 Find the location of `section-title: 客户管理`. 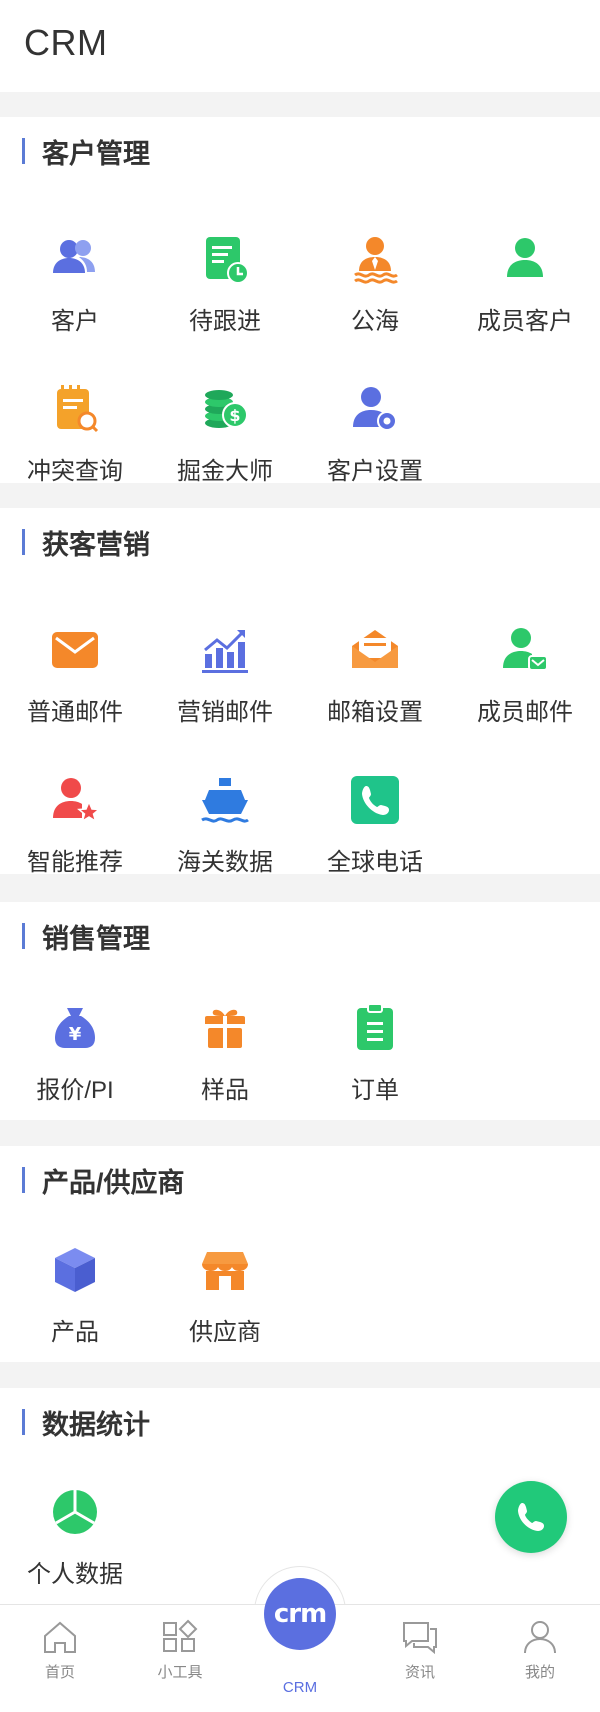

section-title: 客户管理 is located at coordinates (96, 153).